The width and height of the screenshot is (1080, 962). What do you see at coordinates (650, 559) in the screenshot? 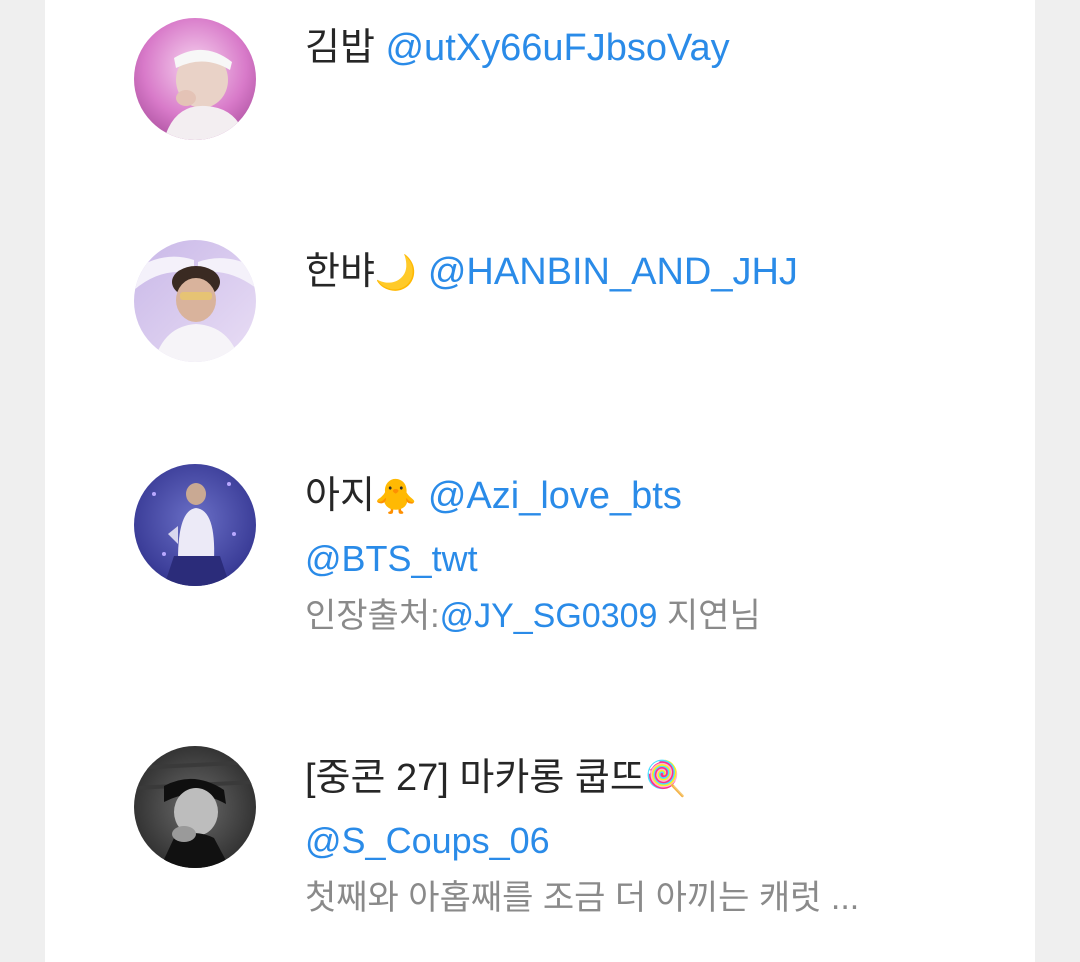
I see `bio-mention-link: @BTS_twt` at bounding box center [650, 559].